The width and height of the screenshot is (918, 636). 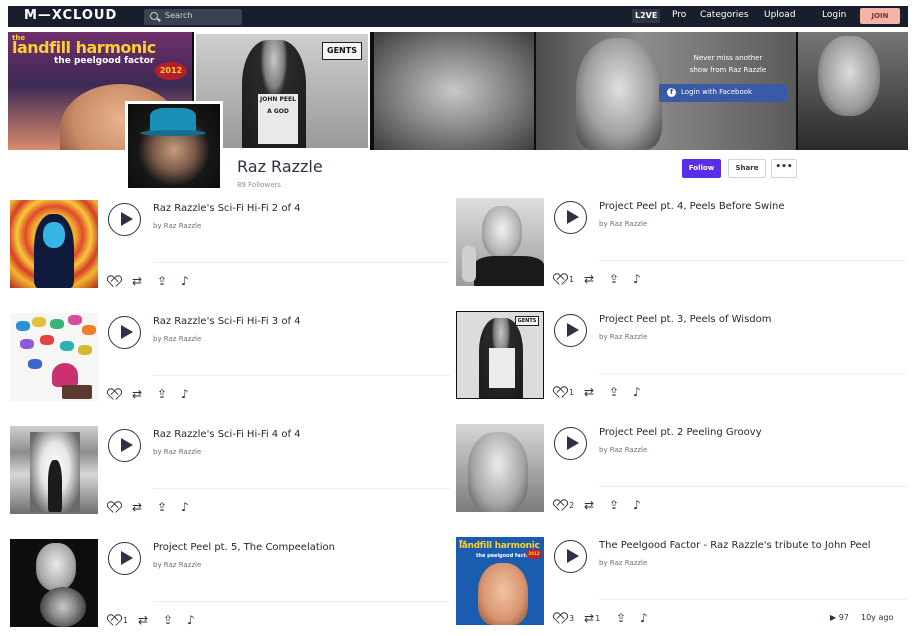 What do you see at coordinates (784, 168) in the screenshot?
I see `more-options-button: •••` at bounding box center [784, 168].